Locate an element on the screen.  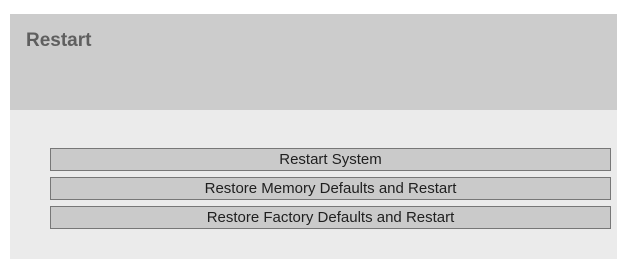
restore-memory-defaults-button: Restore Memory Defaults and Restart is located at coordinates (330, 188).